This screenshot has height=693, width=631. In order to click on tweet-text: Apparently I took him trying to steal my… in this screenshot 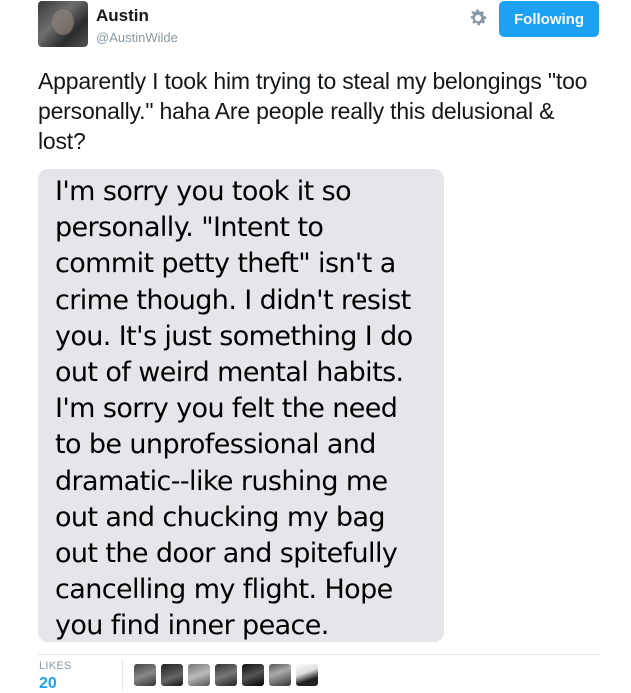, I will do `click(313, 111)`.